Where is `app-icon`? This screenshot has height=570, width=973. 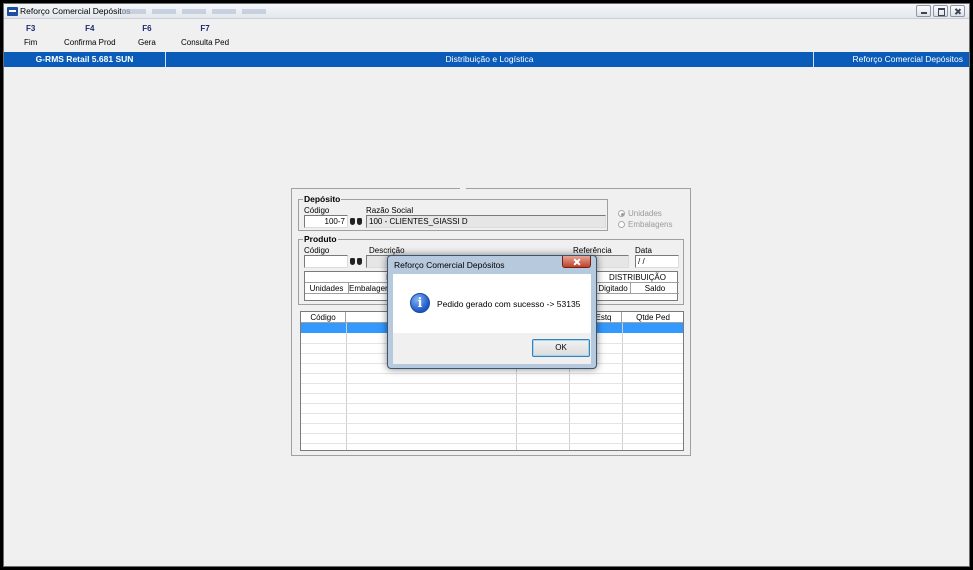
app-icon is located at coordinates (12, 11).